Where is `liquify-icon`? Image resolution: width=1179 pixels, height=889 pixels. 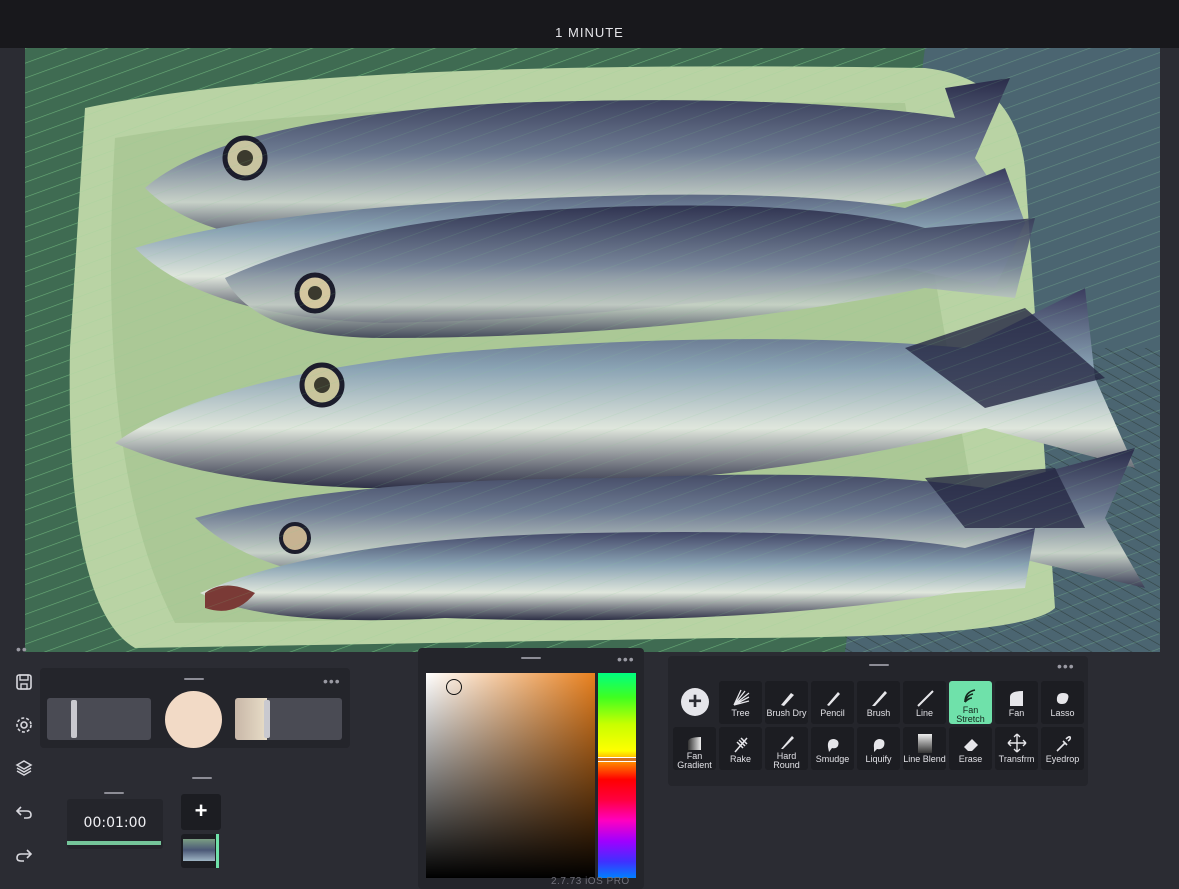
liquify-icon is located at coordinates (879, 741).